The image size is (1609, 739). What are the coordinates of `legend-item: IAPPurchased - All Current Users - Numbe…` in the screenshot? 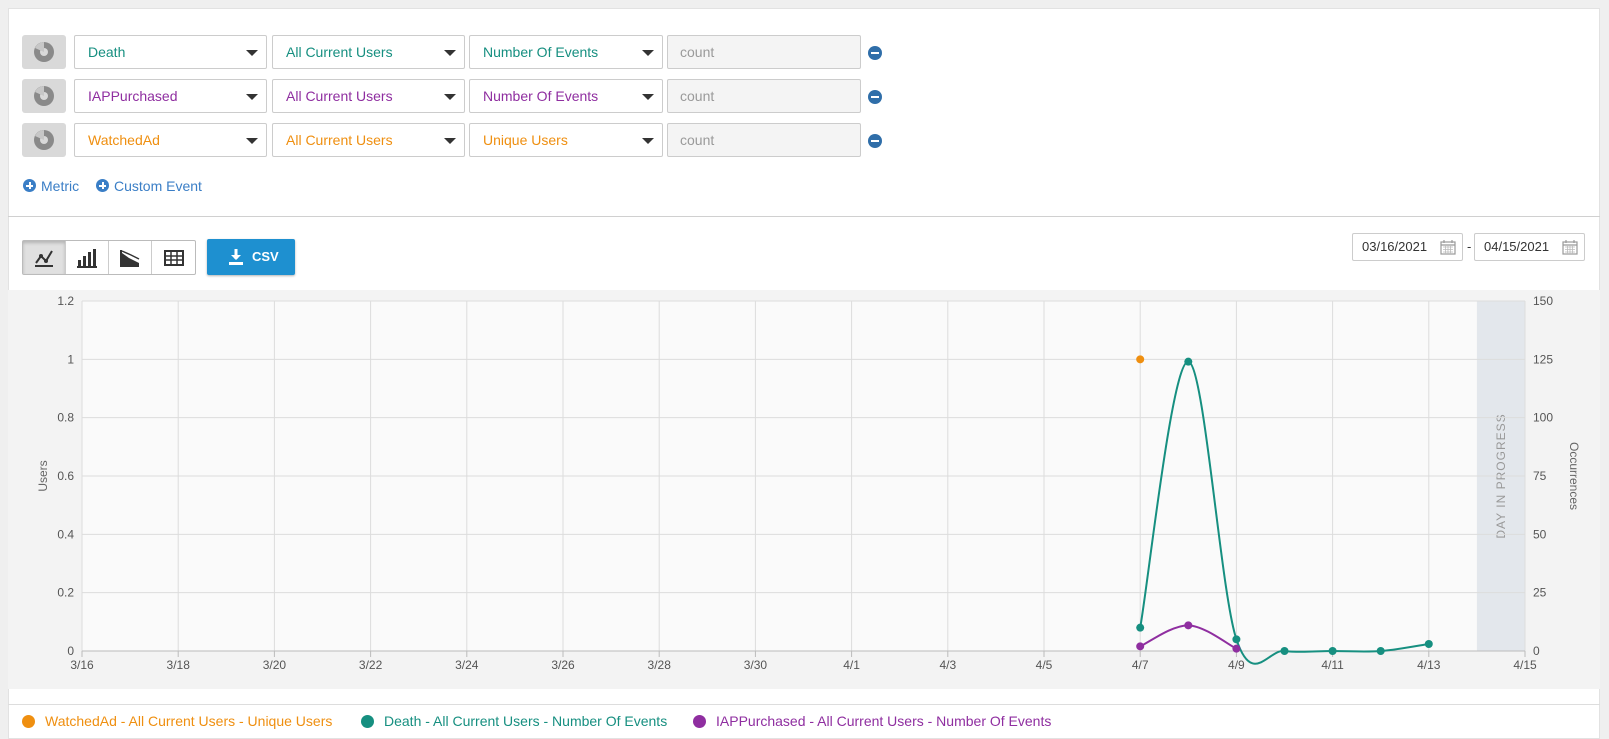 It's located at (872, 721).